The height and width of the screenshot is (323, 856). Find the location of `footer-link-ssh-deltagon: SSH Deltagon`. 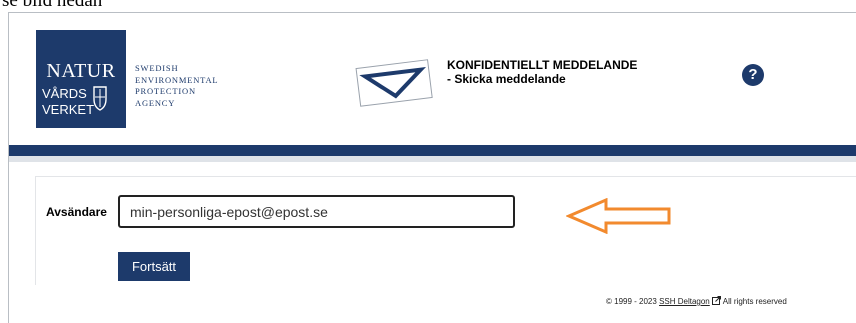

footer-link-ssh-deltagon: SSH Deltagon is located at coordinates (684, 301).